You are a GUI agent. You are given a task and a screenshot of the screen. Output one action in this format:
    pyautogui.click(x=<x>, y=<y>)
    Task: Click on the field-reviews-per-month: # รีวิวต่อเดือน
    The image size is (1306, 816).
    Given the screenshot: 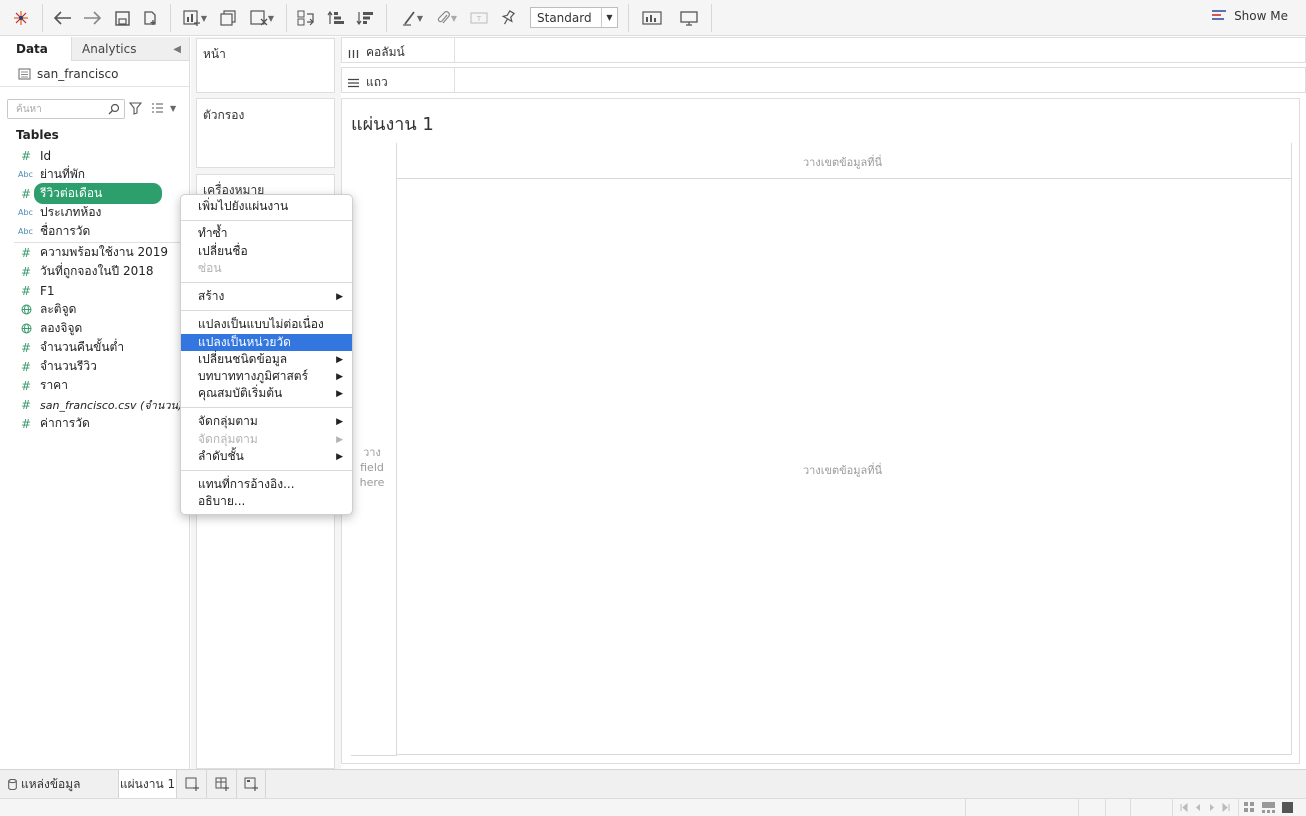 What is the action you would take?
    pyautogui.click(x=95, y=193)
    